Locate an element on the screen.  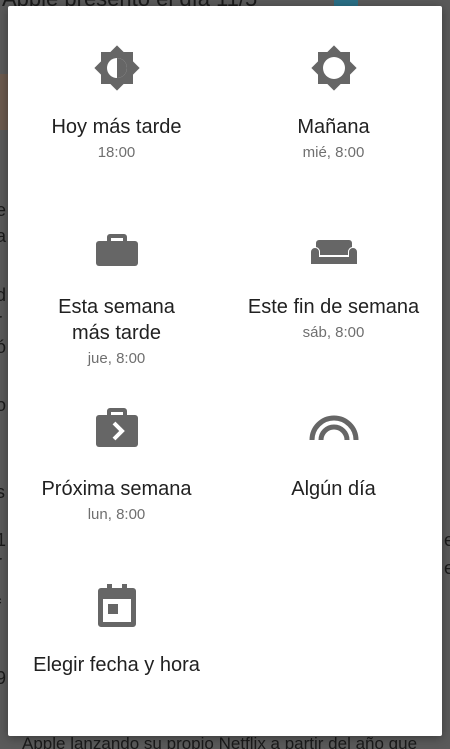
snooze-option-next-week: Próxima semana lun, 8:00 is located at coordinates (116, 462).